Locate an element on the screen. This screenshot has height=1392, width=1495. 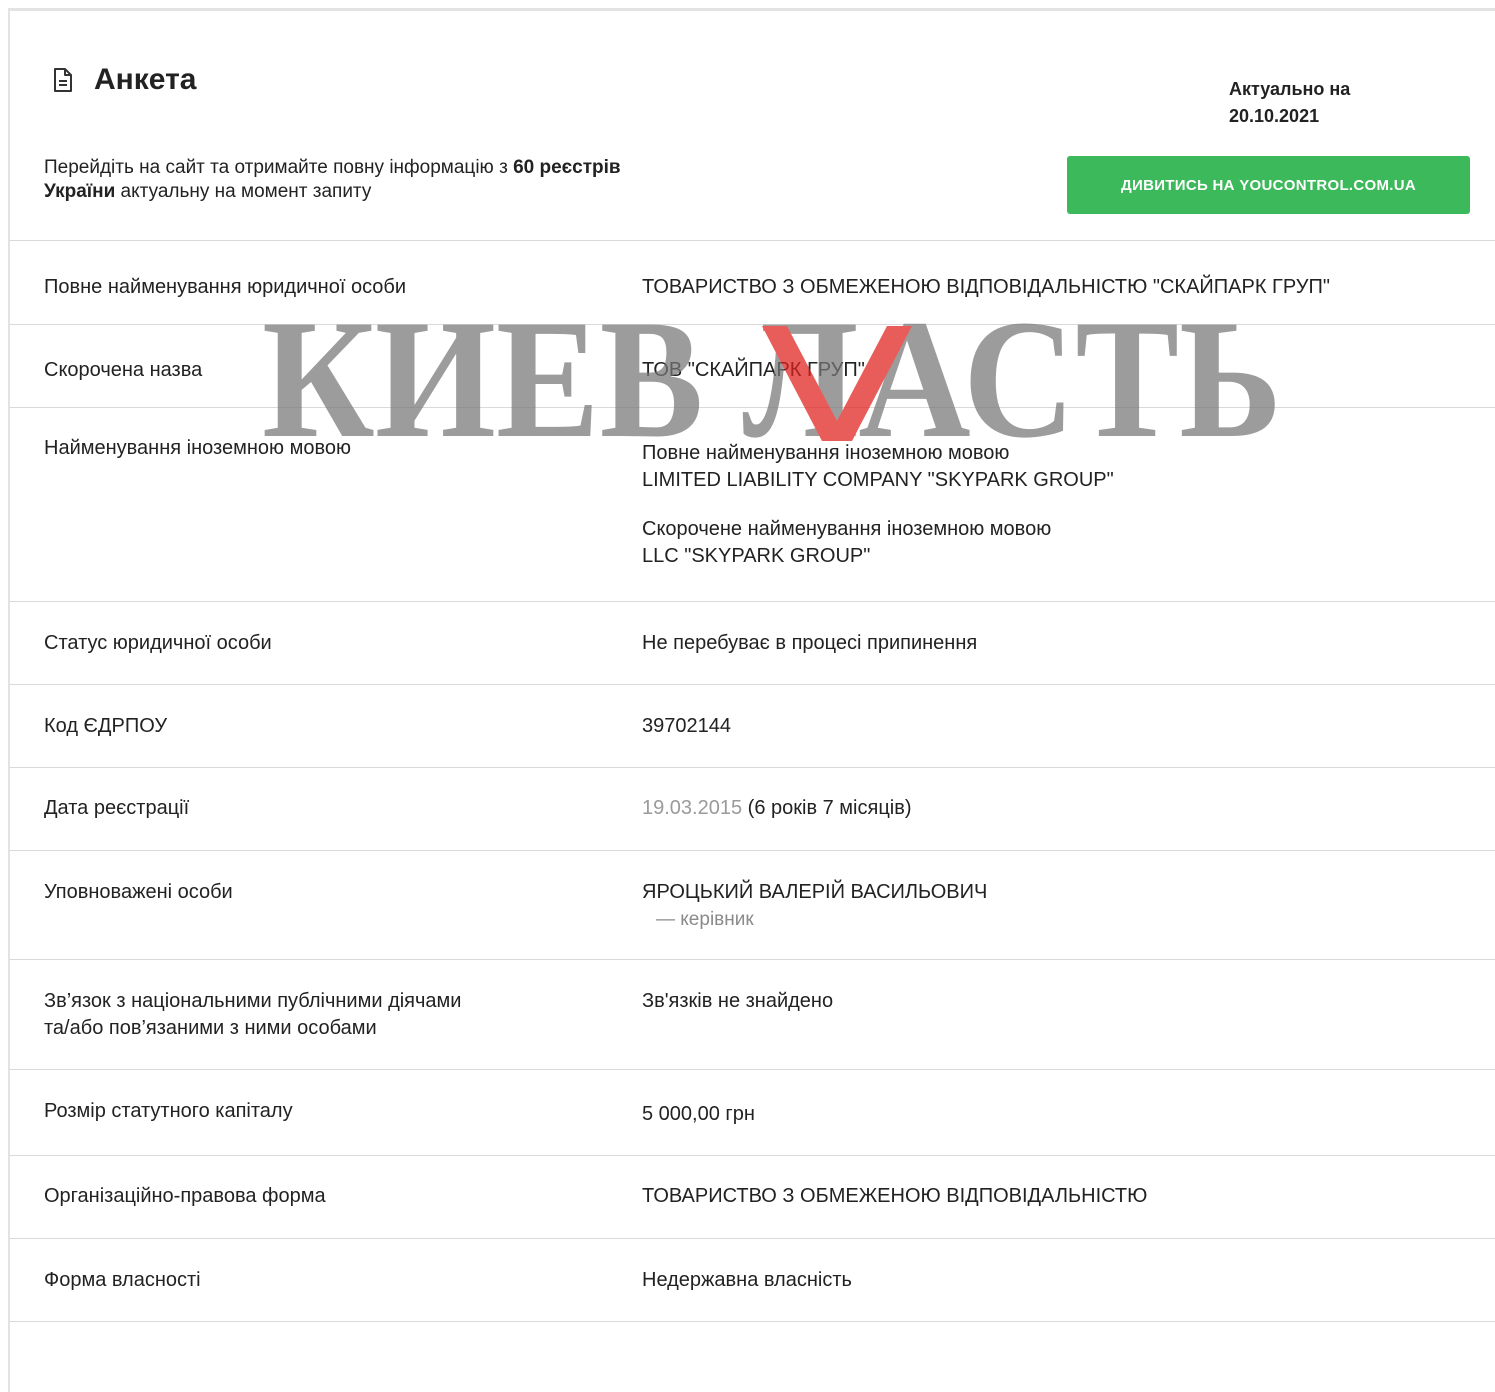
table-row: Скорочена назва ТОВ "СКАЙПАРК ГРУП" is located at coordinates (752, 366).